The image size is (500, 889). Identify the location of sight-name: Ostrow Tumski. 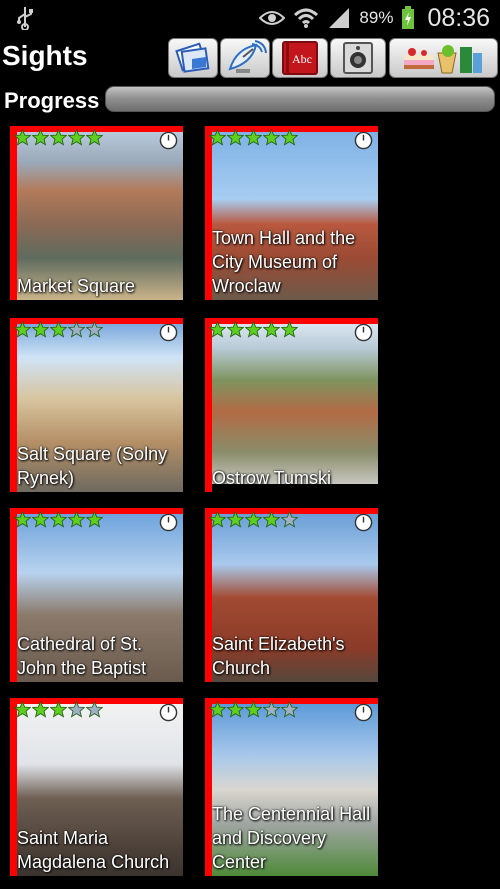
(272, 478).